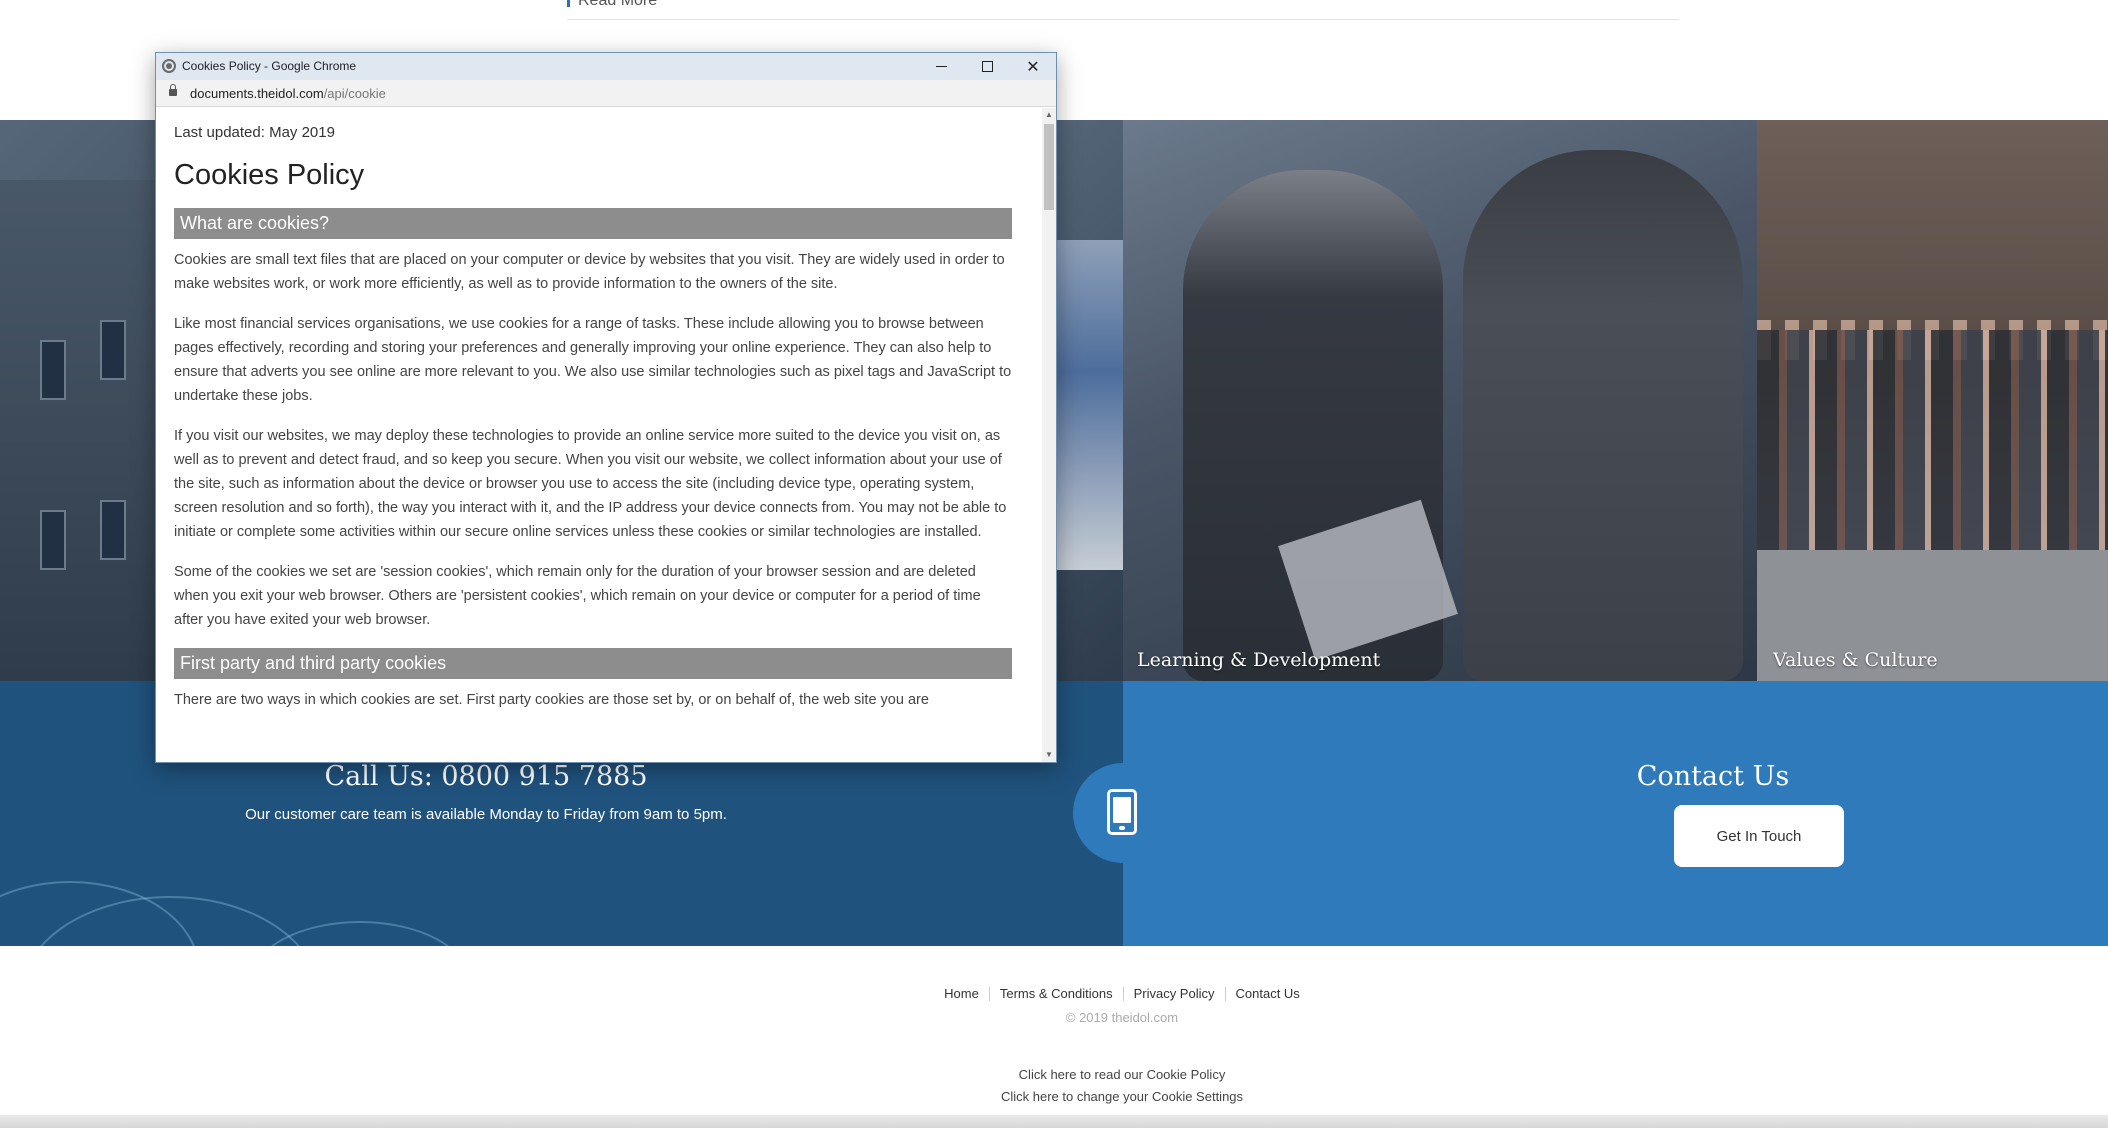  Describe the element at coordinates (1615, 813) in the screenshot. I see `contact-panel: Contact Us Get In Touch` at that location.